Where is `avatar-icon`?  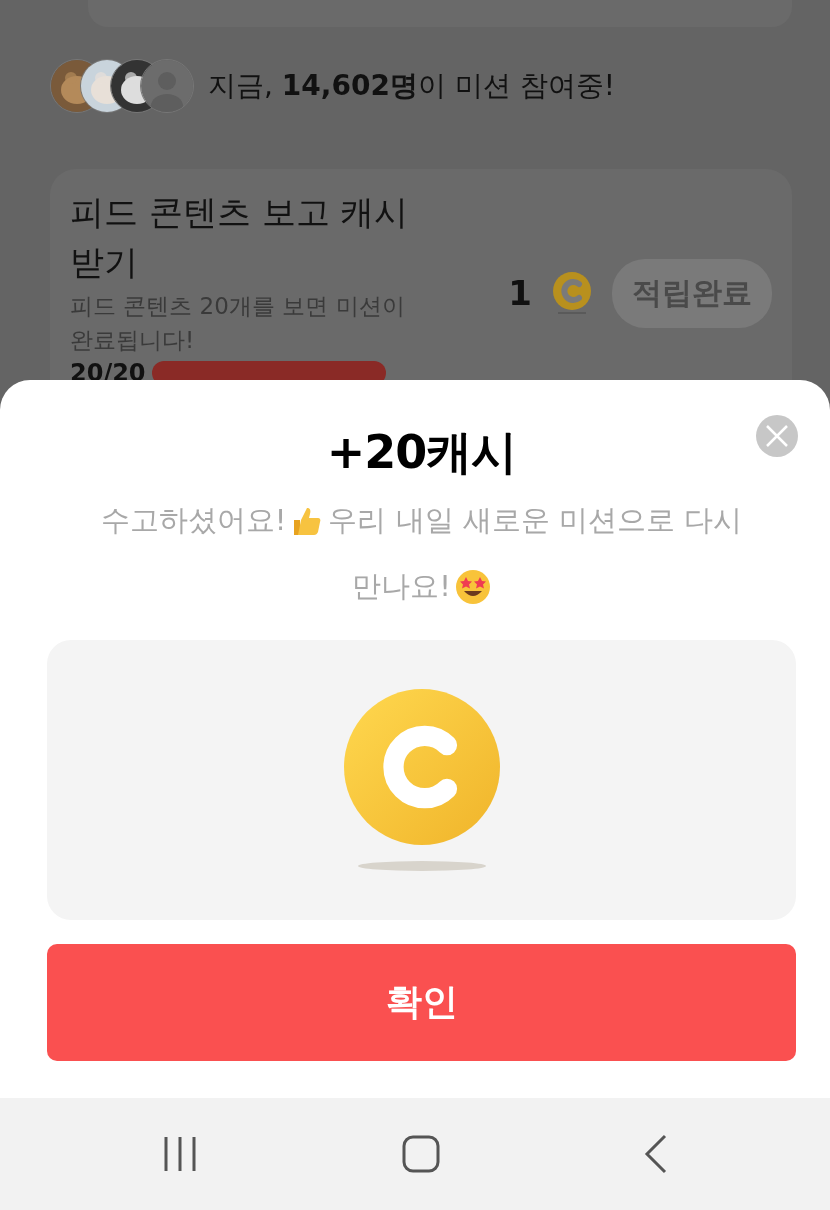
avatar-icon is located at coordinates (167, 86).